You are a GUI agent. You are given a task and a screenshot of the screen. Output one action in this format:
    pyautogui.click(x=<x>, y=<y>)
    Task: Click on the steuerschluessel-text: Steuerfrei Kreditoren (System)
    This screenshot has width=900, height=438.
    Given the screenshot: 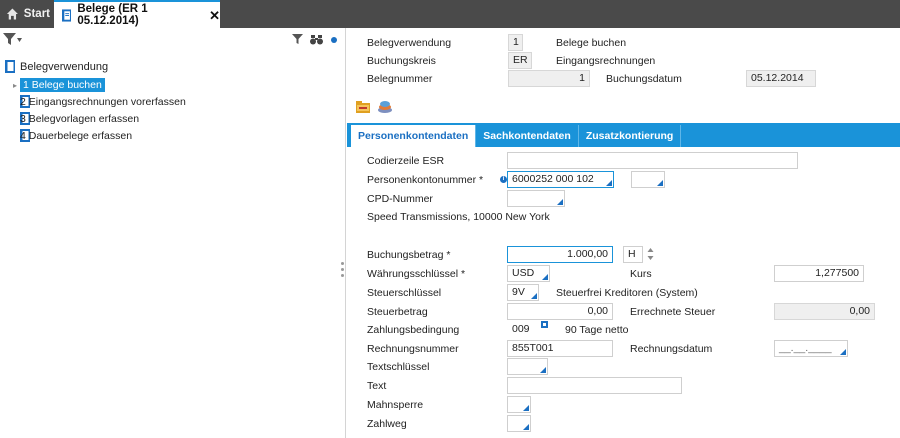 What is the action you would take?
    pyautogui.click(x=627, y=293)
    